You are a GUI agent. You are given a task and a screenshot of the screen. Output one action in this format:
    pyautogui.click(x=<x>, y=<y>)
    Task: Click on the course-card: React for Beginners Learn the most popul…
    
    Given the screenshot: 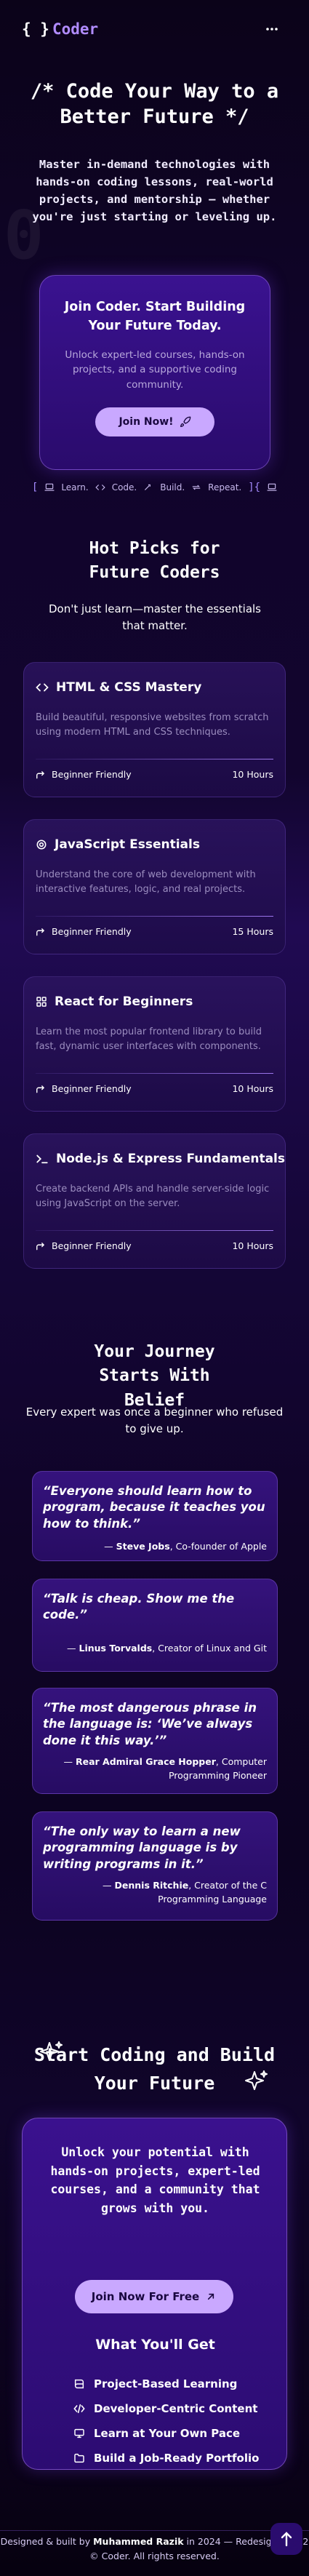 What is the action you would take?
    pyautogui.click(x=154, y=1044)
    